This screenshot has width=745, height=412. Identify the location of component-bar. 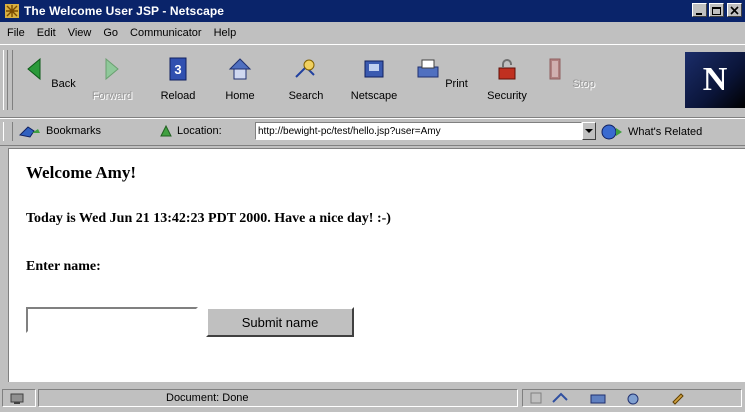
(632, 398).